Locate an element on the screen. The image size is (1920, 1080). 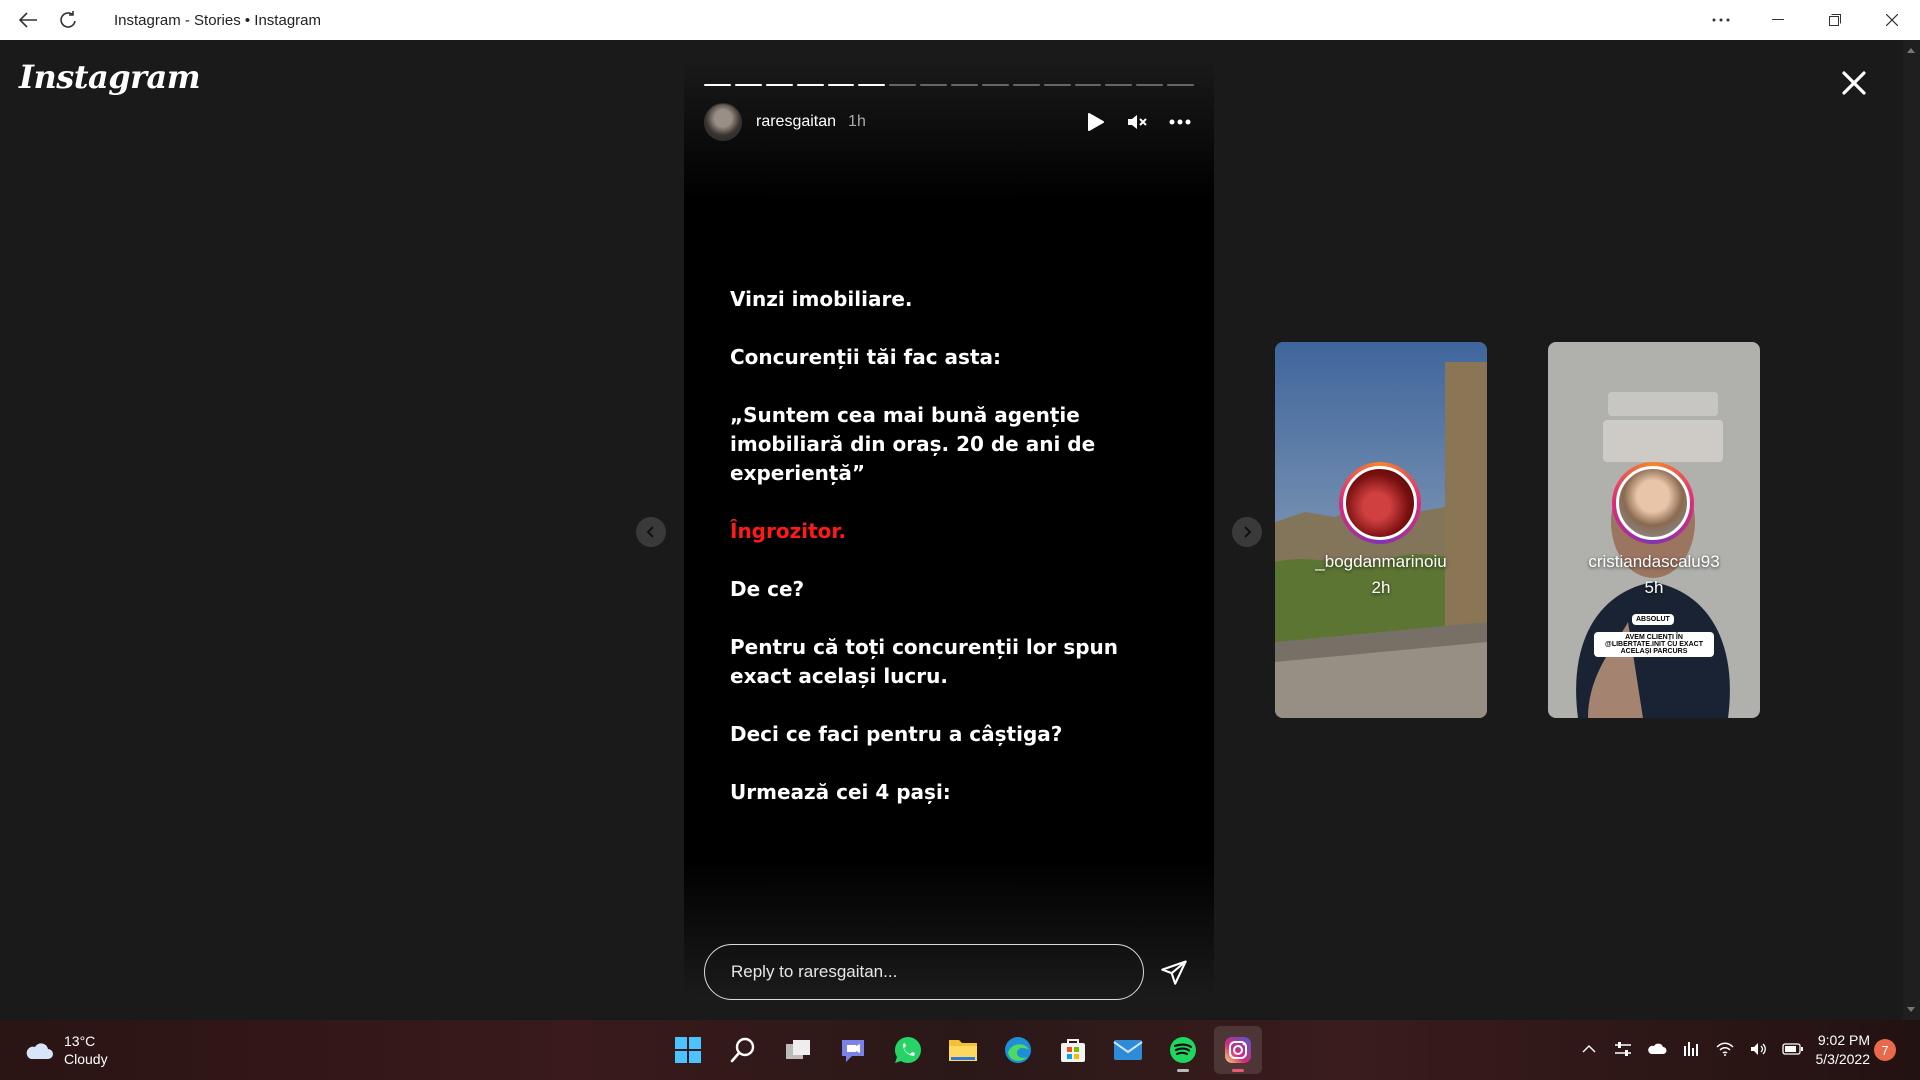
wifi-button is located at coordinates (1725, 1049).